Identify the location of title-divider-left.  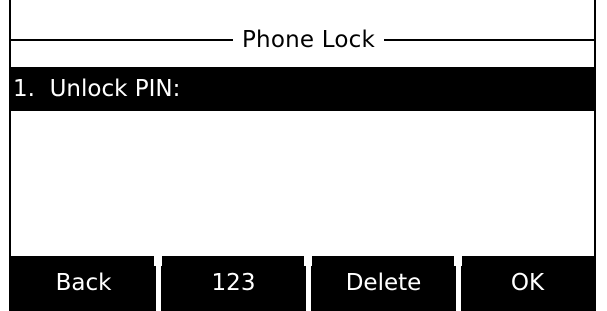
(122, 40).